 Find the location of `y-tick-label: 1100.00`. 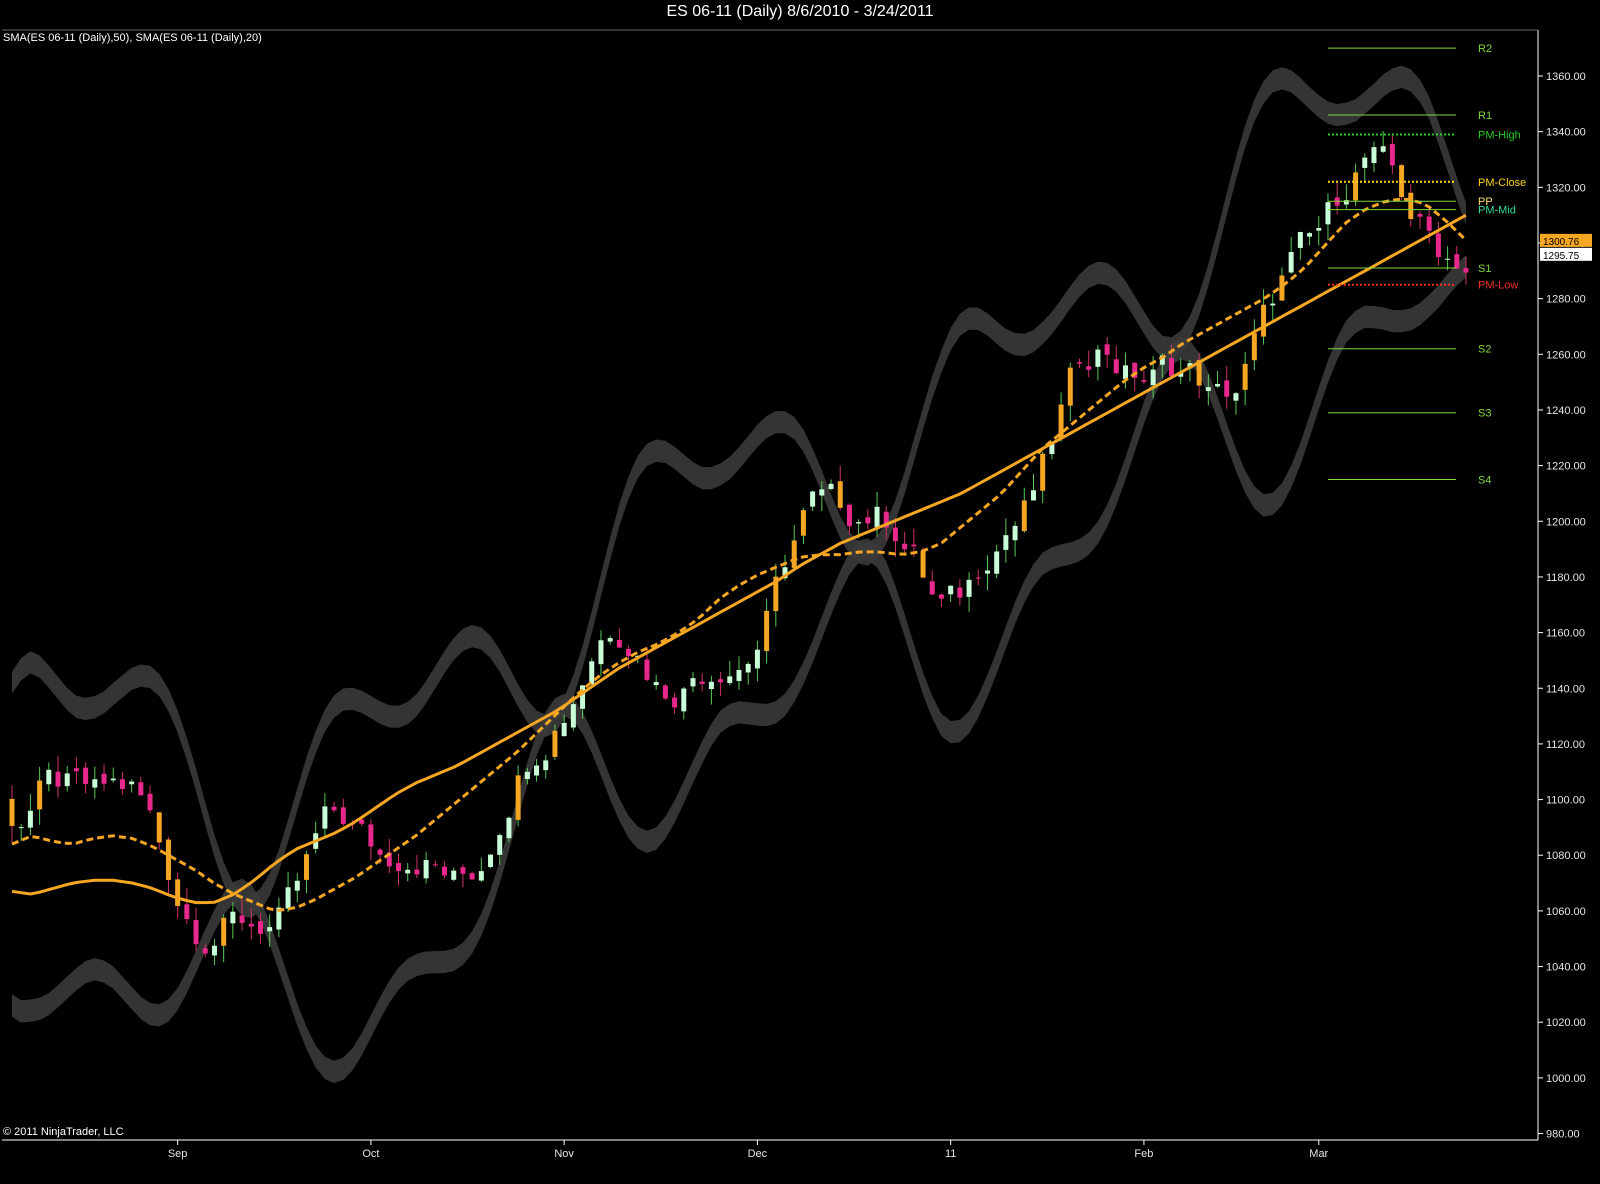

y-tick-label: 1100.00 is located at coordinates (1565, 801).